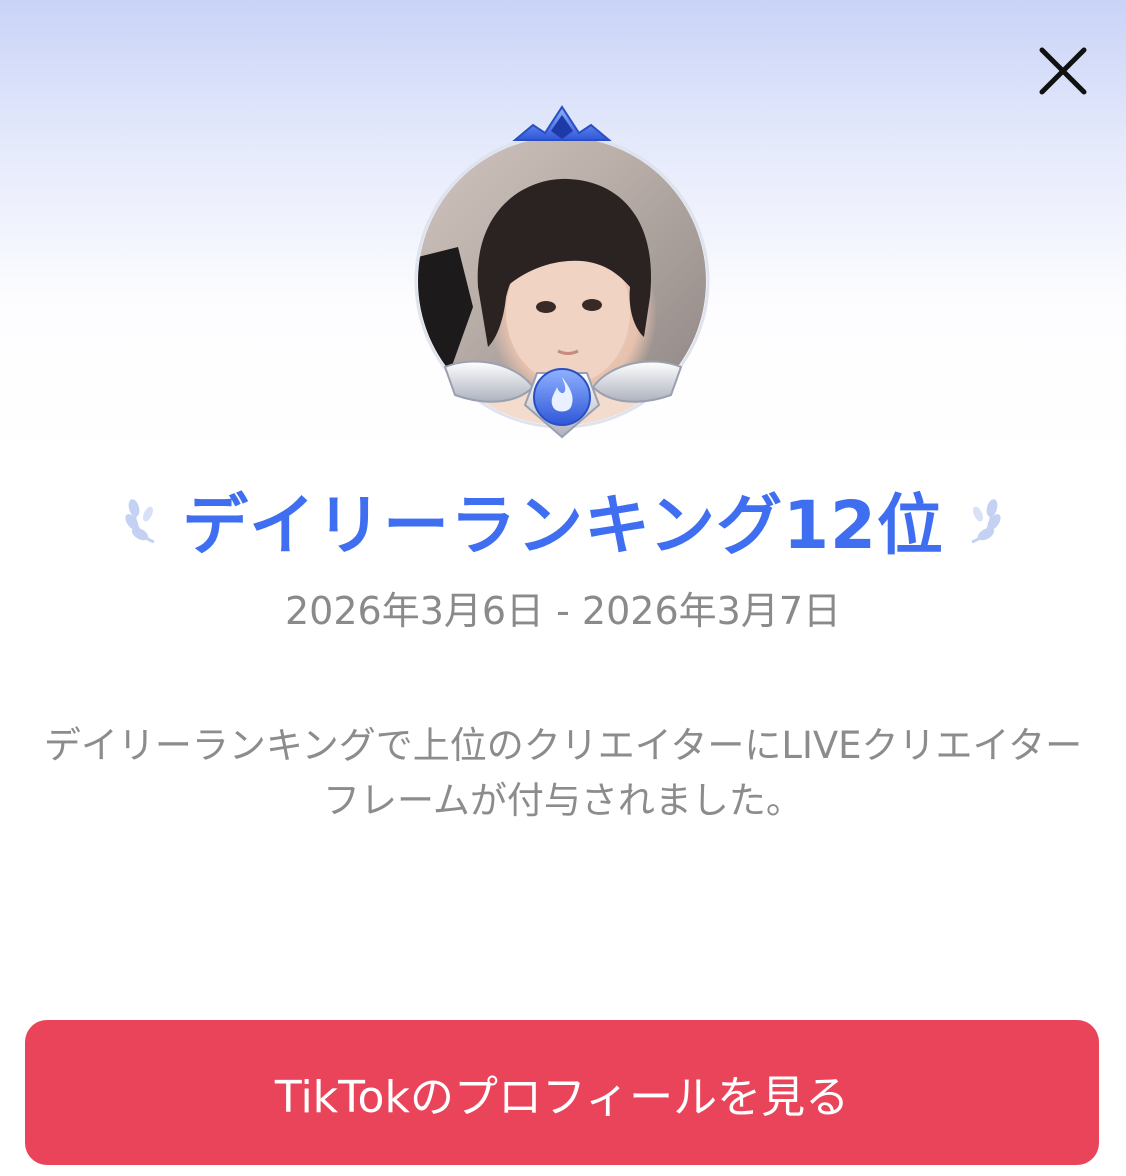 This screenshot has height=1176, width=1126. I want to click on close-icon, so click(1063, 71).